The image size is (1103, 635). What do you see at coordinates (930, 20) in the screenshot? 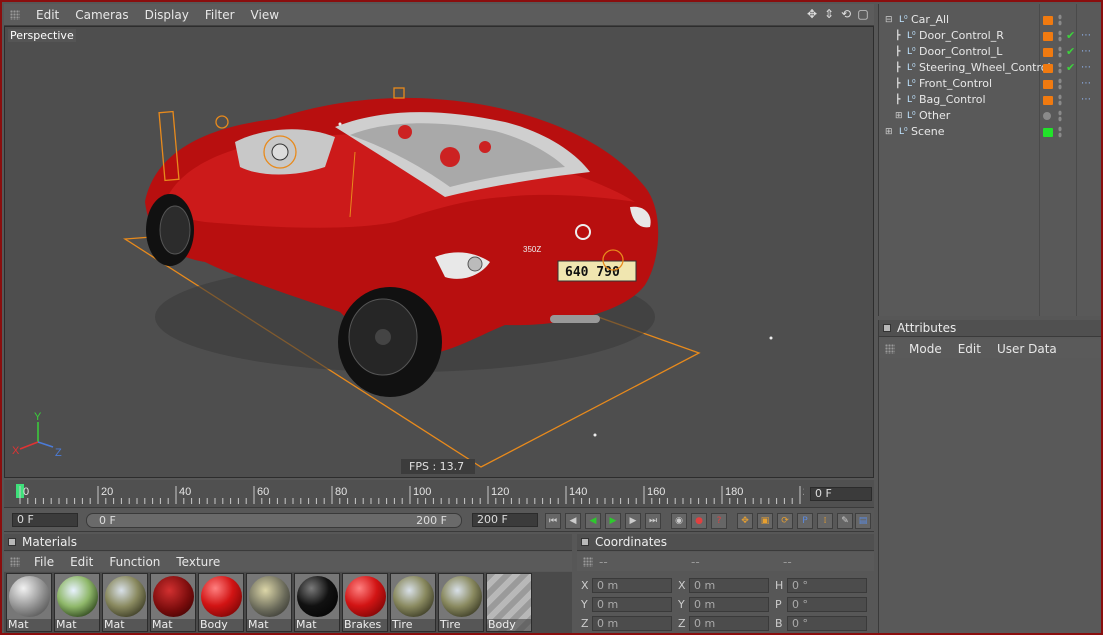
I see `object-name: Car_All` at bounding box center [930, 20].